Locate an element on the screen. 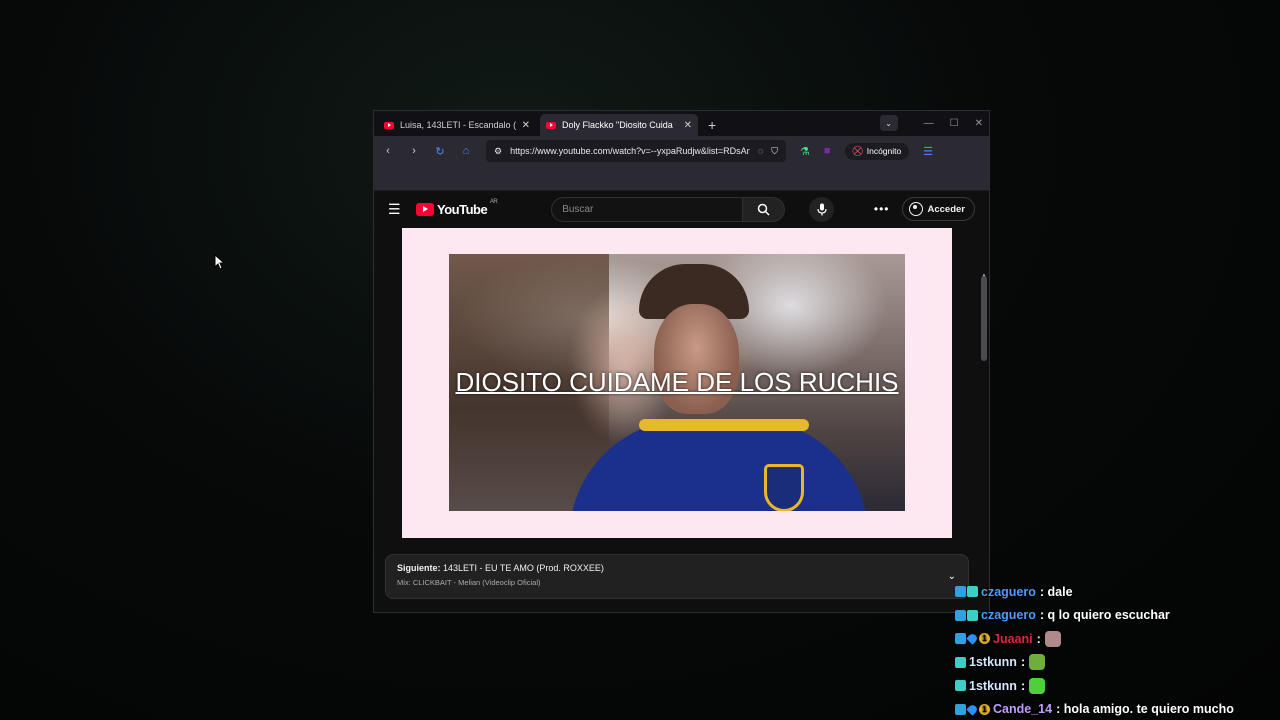  tab-title: Luisa, 143LETI - Escandalo (Vide is located at coordinates (458, 125).